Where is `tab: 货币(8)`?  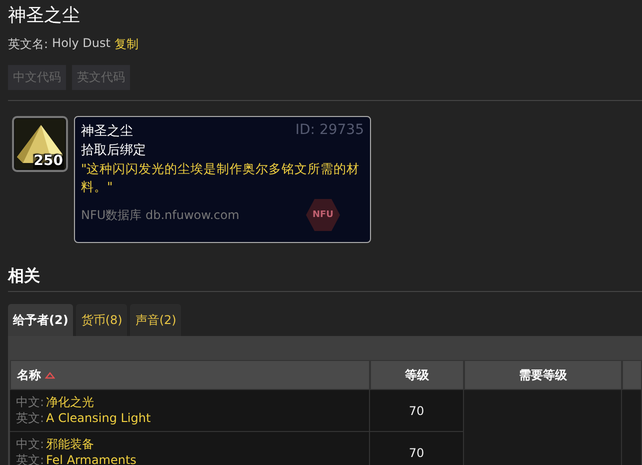 tab: 货币(8) is located at coordinates (102, 320).